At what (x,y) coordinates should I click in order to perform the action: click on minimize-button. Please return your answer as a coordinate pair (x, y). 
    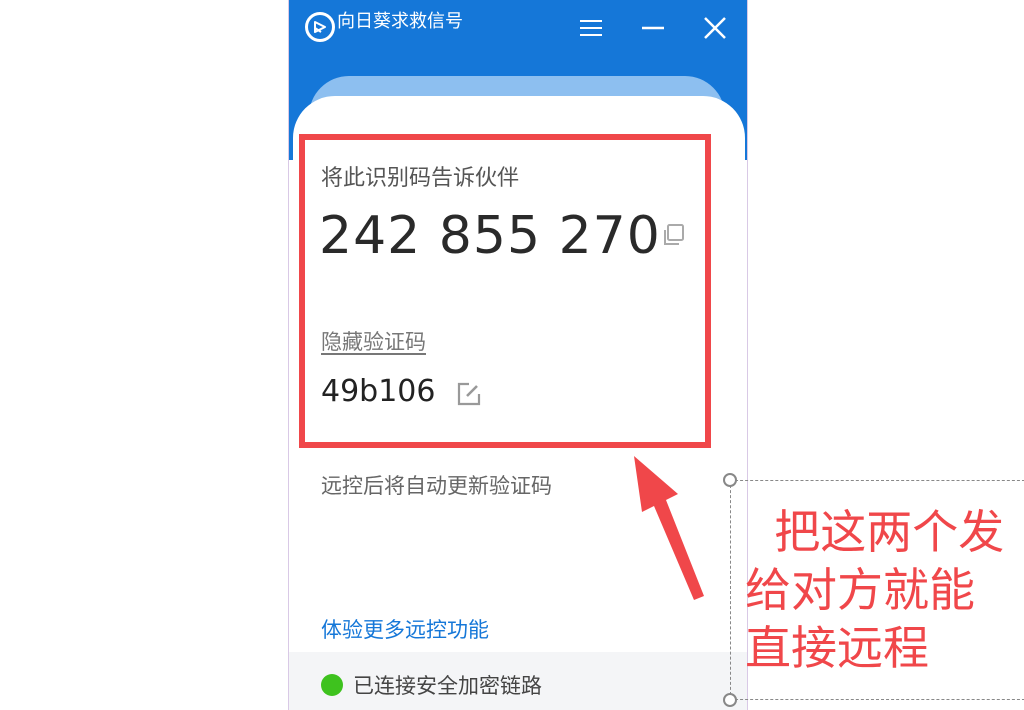
    Looking at the image, I should click on (653, 28).